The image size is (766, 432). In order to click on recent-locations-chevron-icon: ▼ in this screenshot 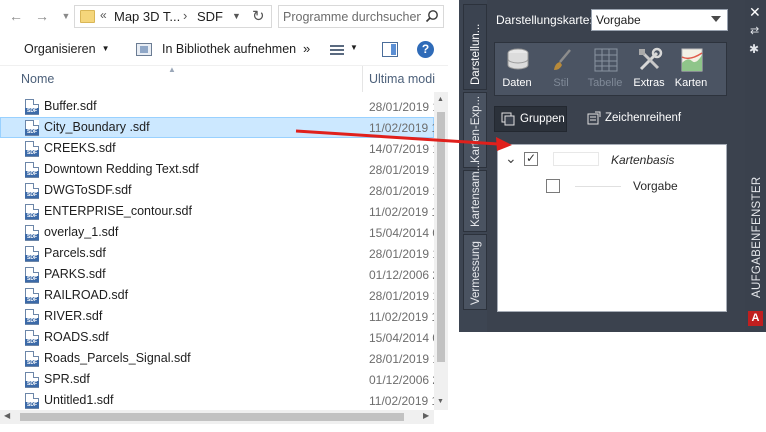, I will do `click(66, 16)`.